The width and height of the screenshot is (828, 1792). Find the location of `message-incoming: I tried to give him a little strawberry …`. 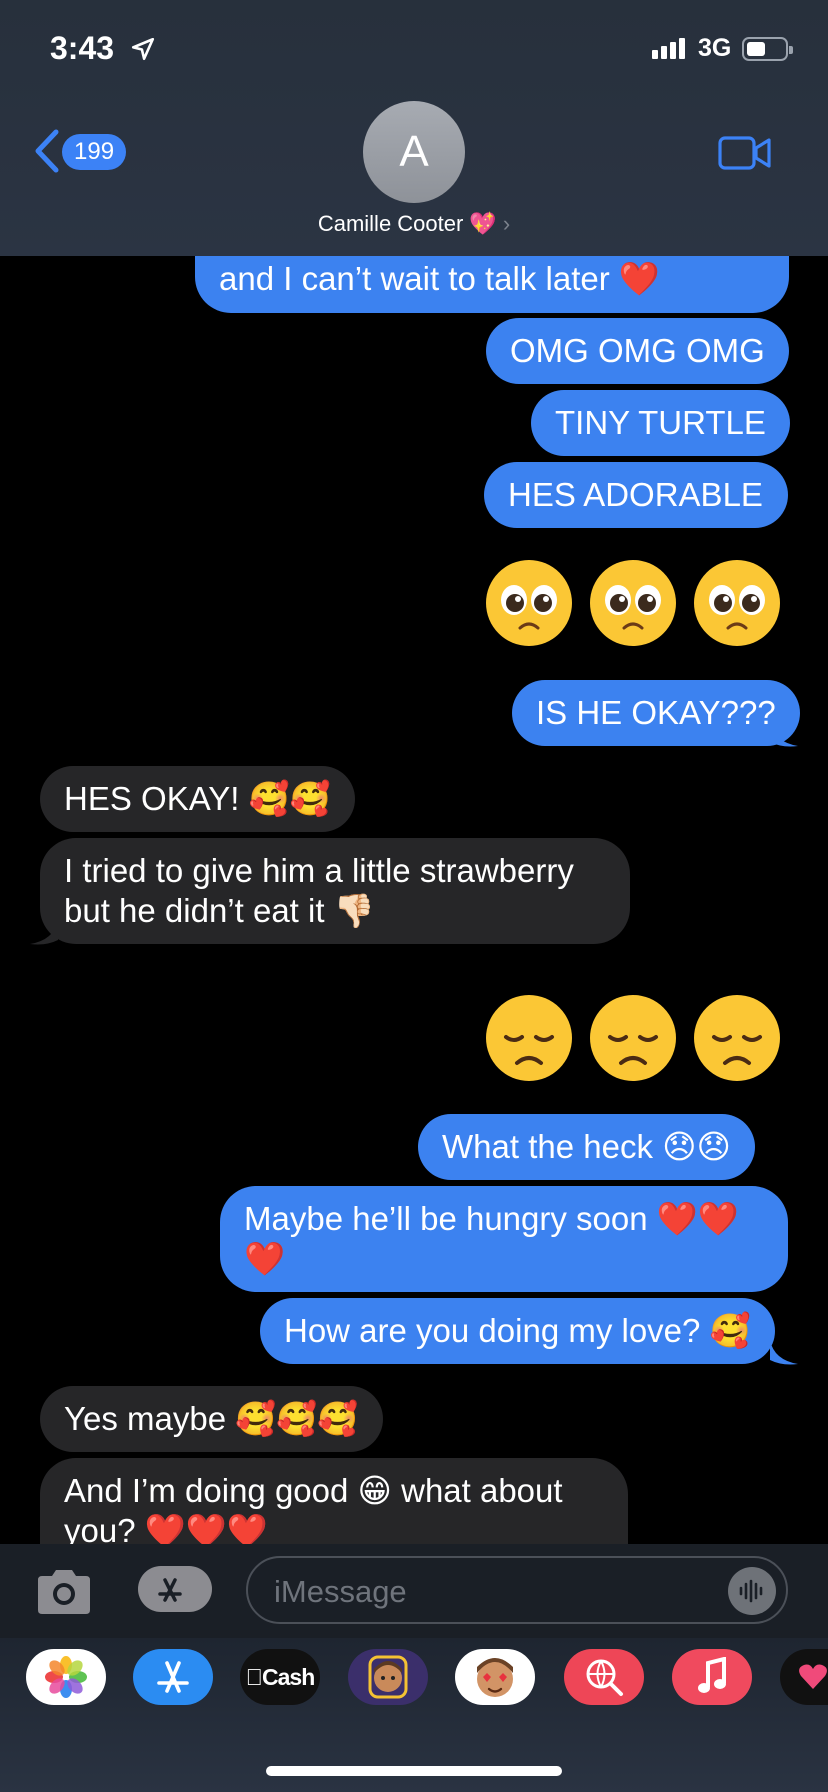

message-incoming: I tried to give him a little strawberry … is located at coordinates (335, 891).